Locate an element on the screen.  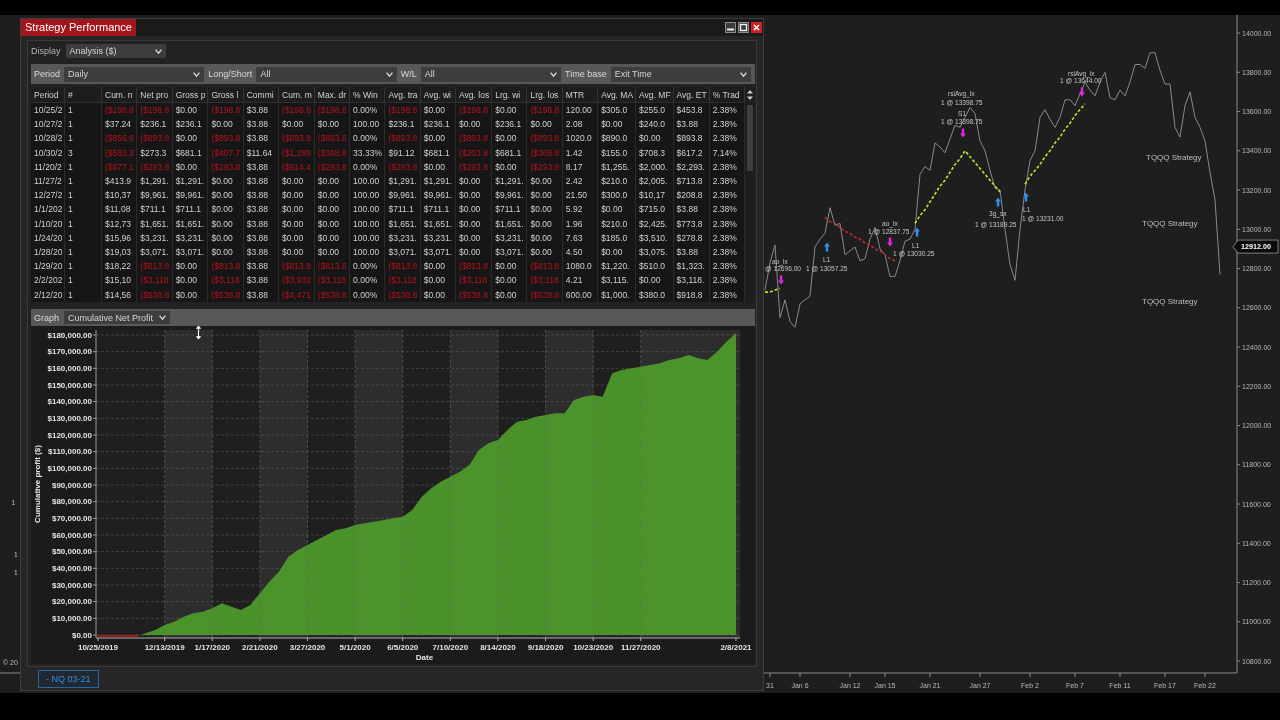
column-header: % Trad is located at coordinates (727, 95).